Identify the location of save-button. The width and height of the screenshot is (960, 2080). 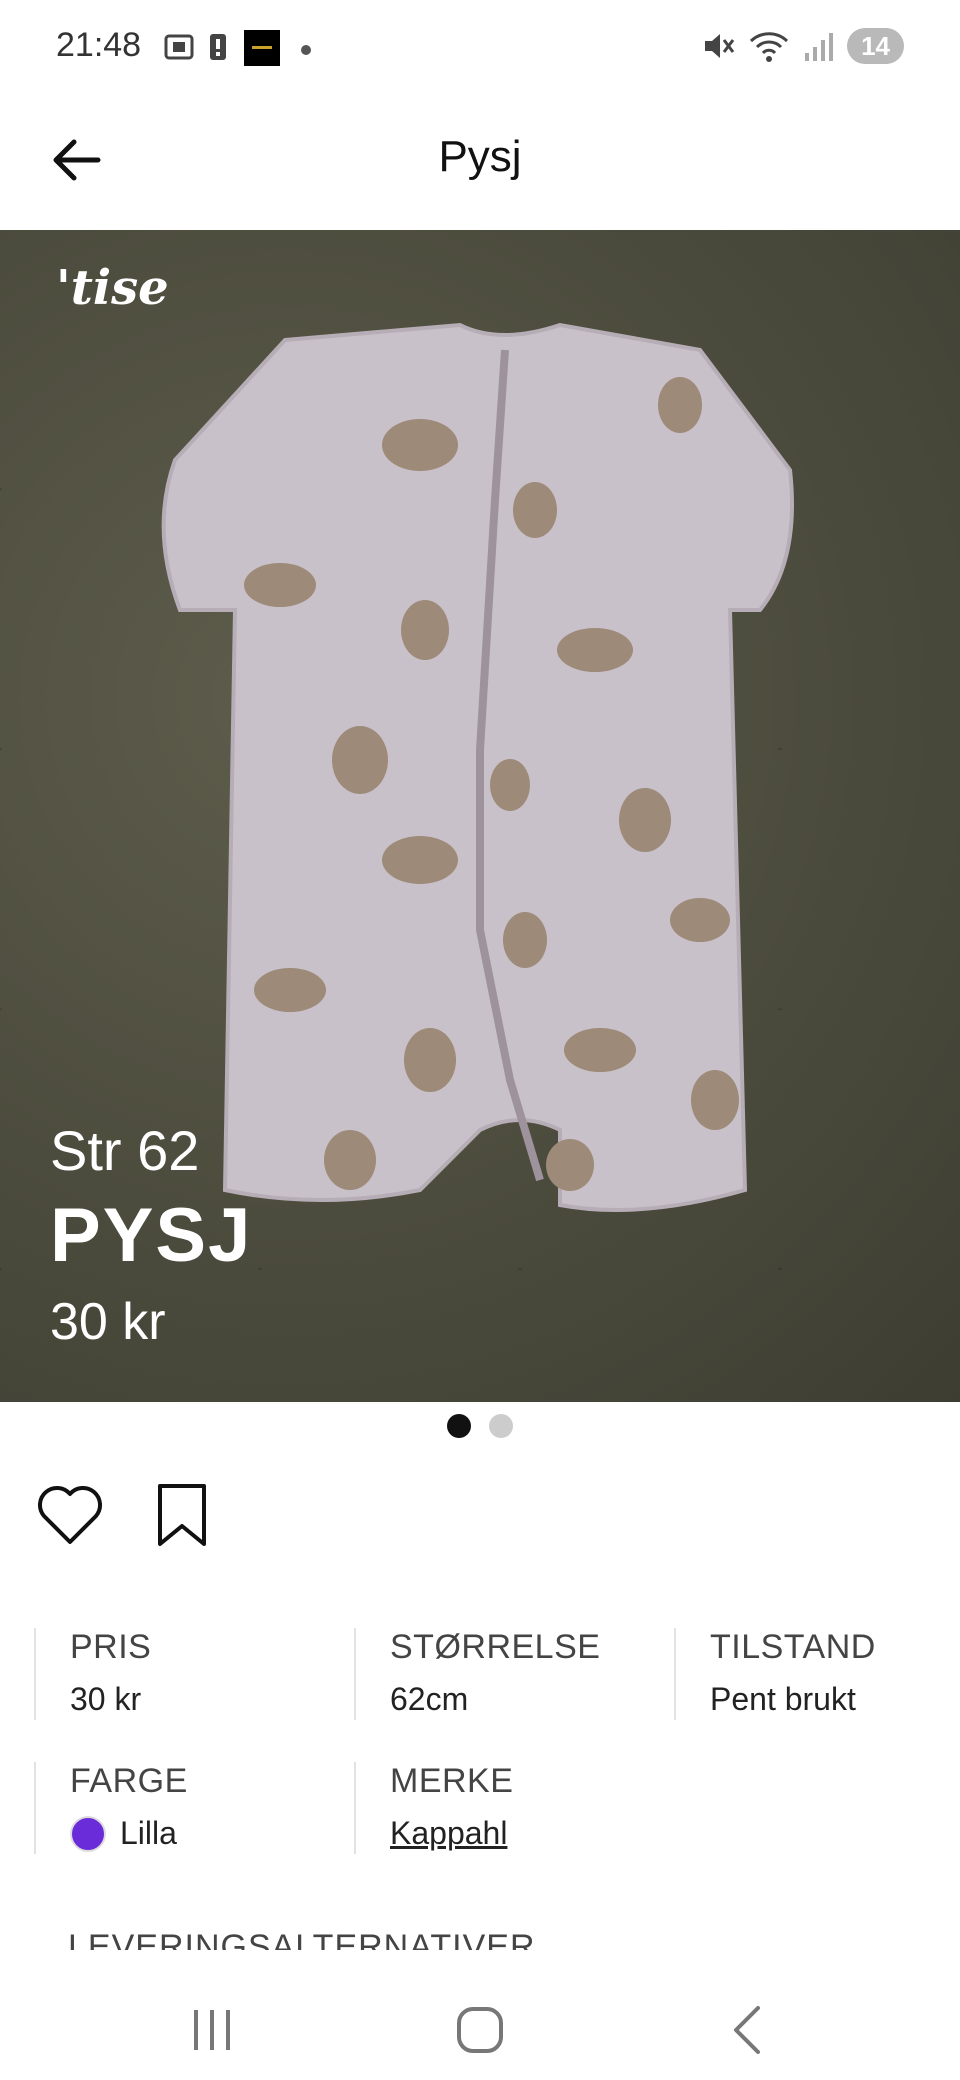
(182, 1516).